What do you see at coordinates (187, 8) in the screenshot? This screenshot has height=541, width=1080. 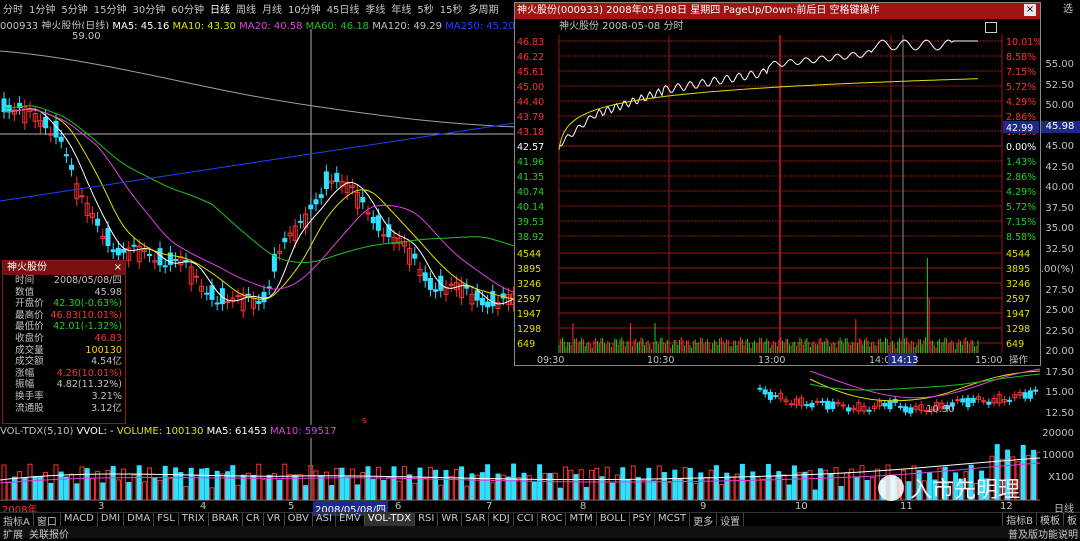 I see `period-tab-5: 60分钟` at bounding box center [187, 8].